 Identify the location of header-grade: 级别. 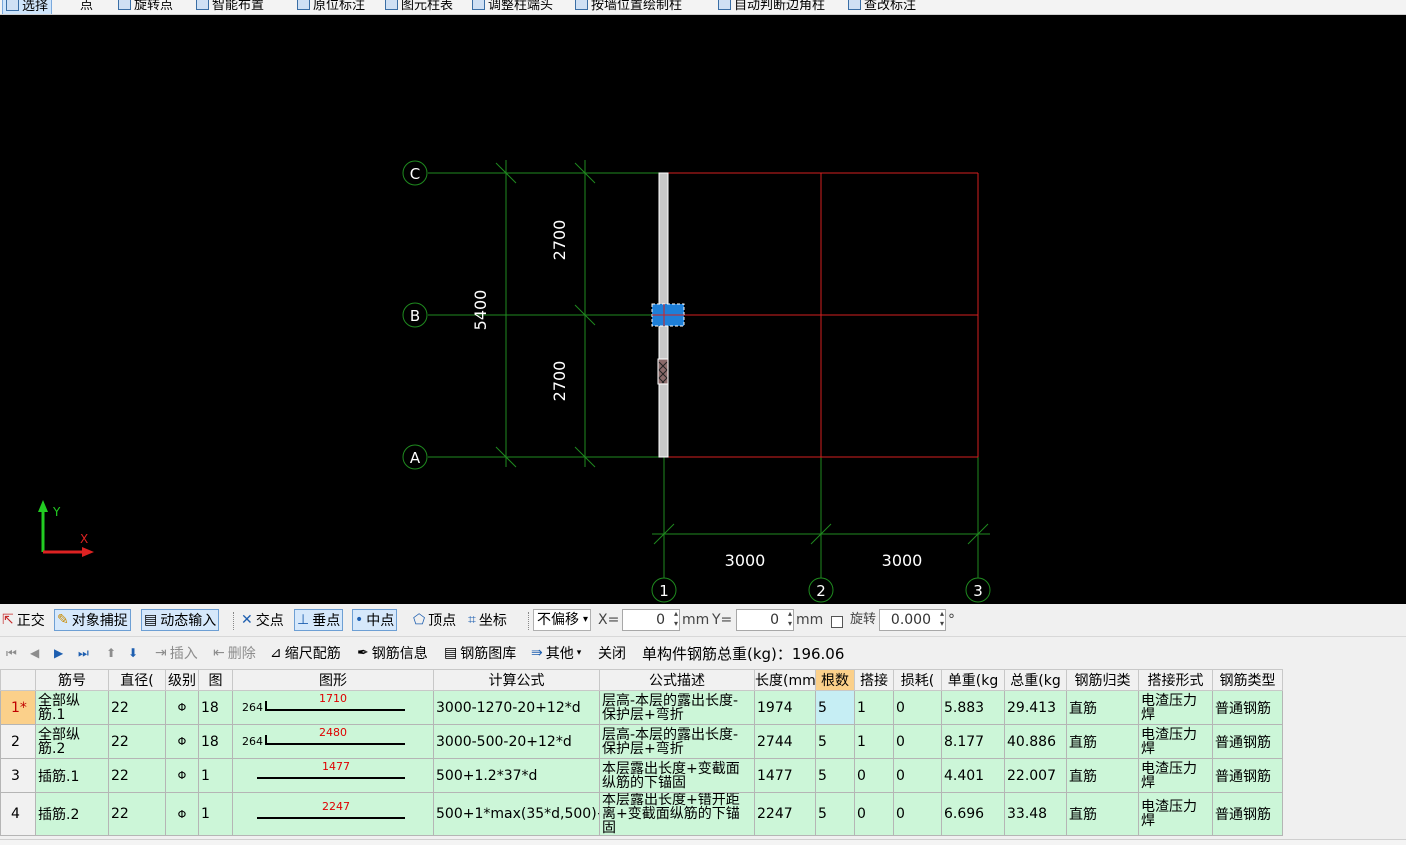
(182, 680).